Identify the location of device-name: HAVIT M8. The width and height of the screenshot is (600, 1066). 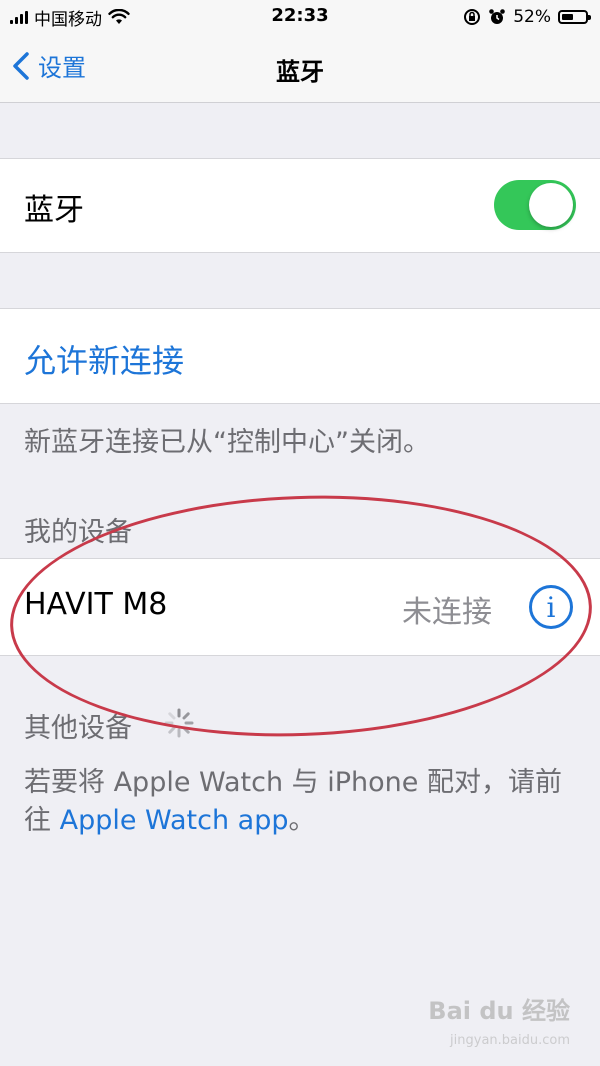
(96, 604).